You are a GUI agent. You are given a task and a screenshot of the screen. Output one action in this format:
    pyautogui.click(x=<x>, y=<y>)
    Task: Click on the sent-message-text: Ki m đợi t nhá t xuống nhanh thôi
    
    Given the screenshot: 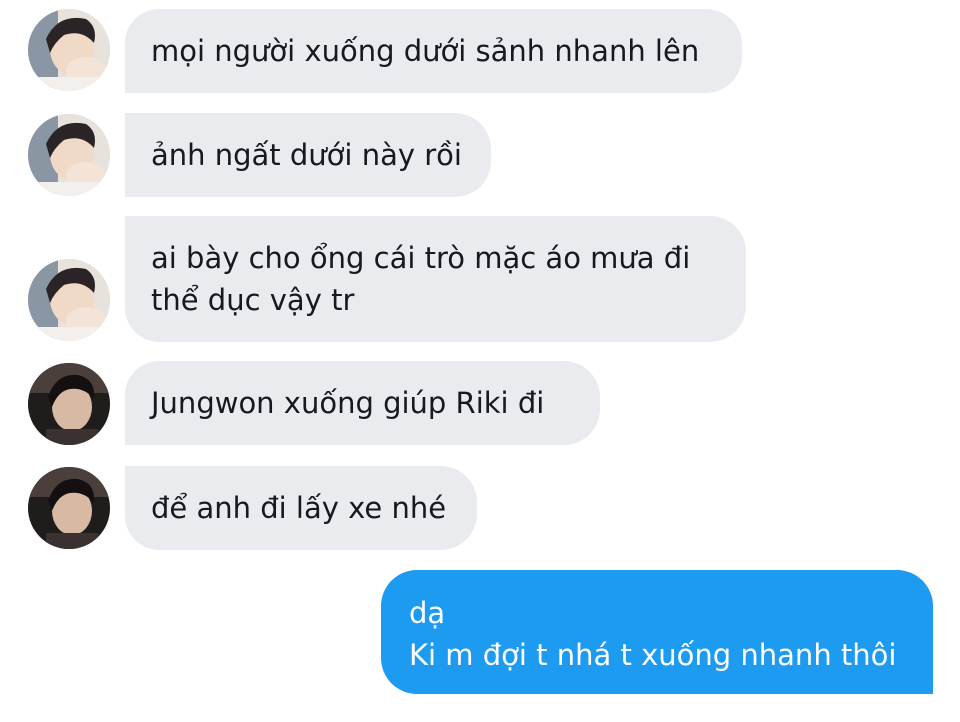 What is the action you would take?
    pyautogui.click(x=653, y=655)
    